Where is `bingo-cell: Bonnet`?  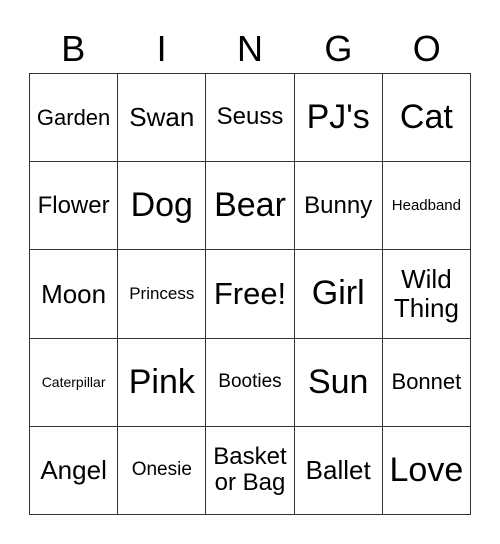 bingo-cell: Bonnet is located at coordinates (426, 382).